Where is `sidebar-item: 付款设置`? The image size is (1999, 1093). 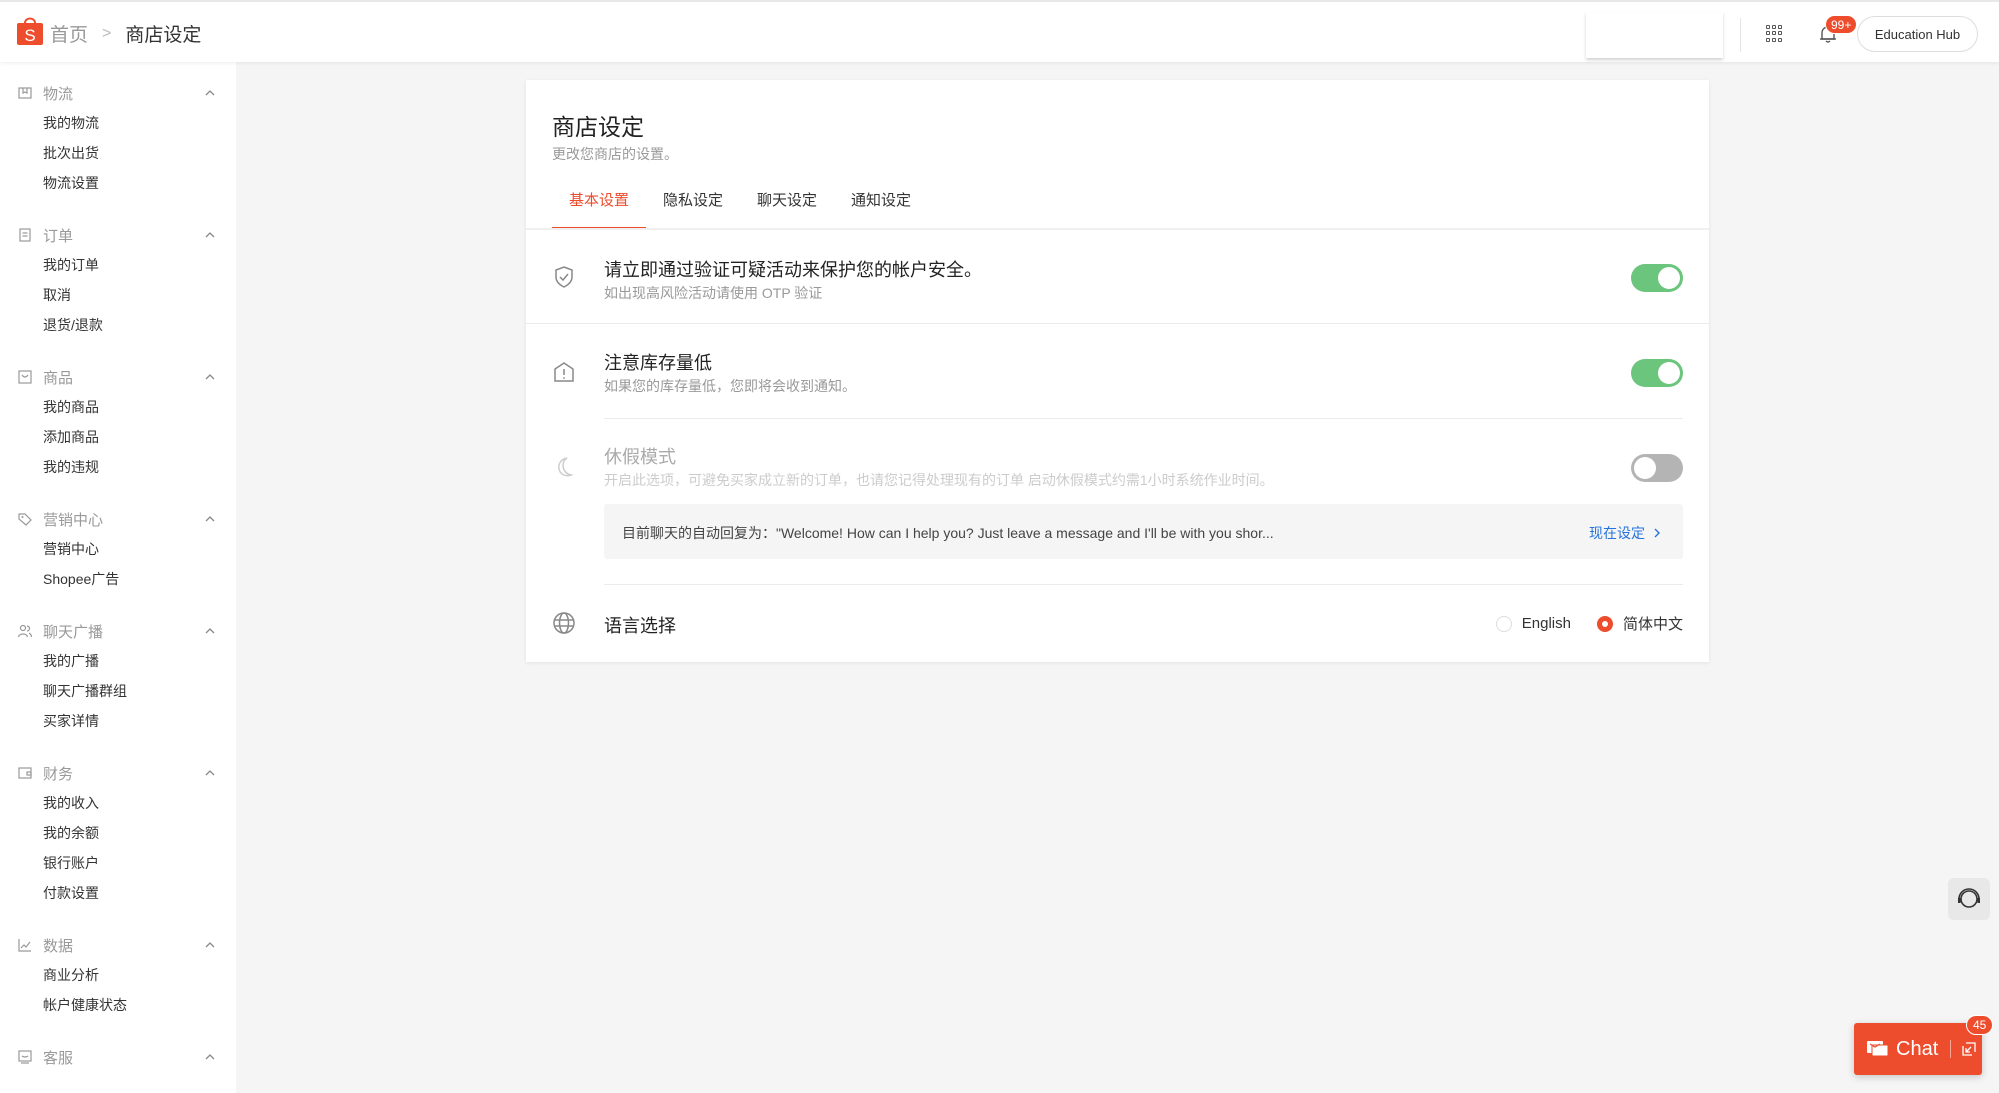
sidebar-item: 付款设置 is located at coordinates (118, 893).